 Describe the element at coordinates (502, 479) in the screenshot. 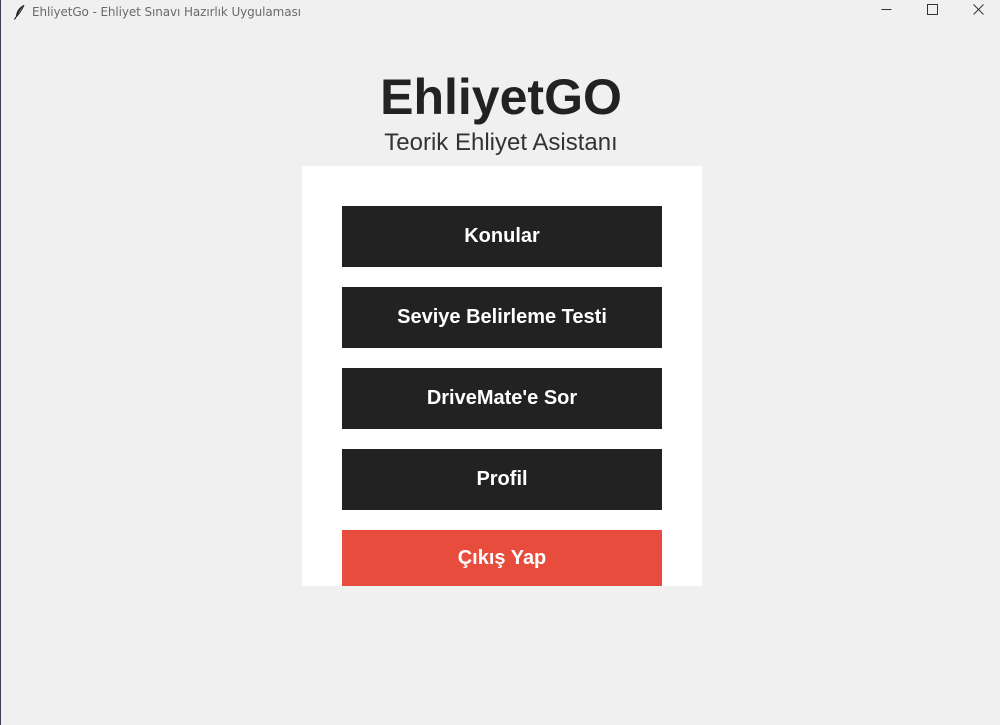

I see `profile-button: Profil` at that location.